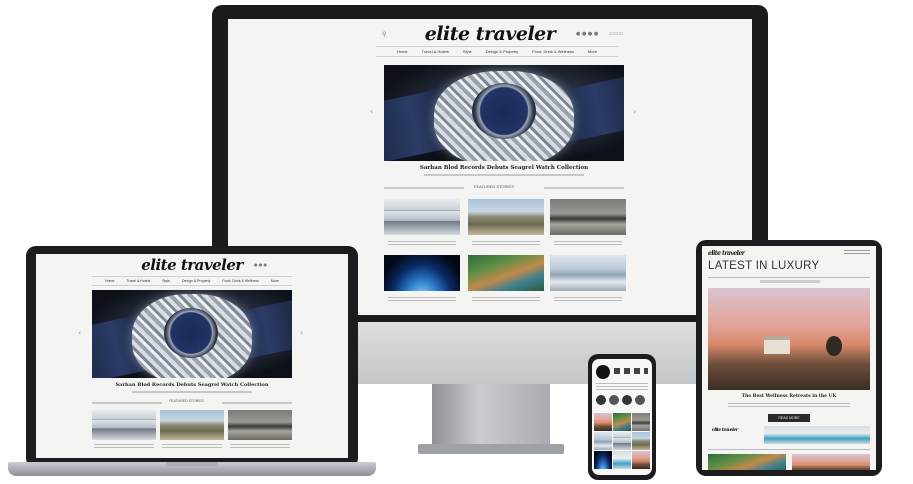 This screenshot has height=484, width=913. What do you see at coordinates (789, 406) in the screenshot?
I see `tablet-caption-text` at bounding box center [789, 406].